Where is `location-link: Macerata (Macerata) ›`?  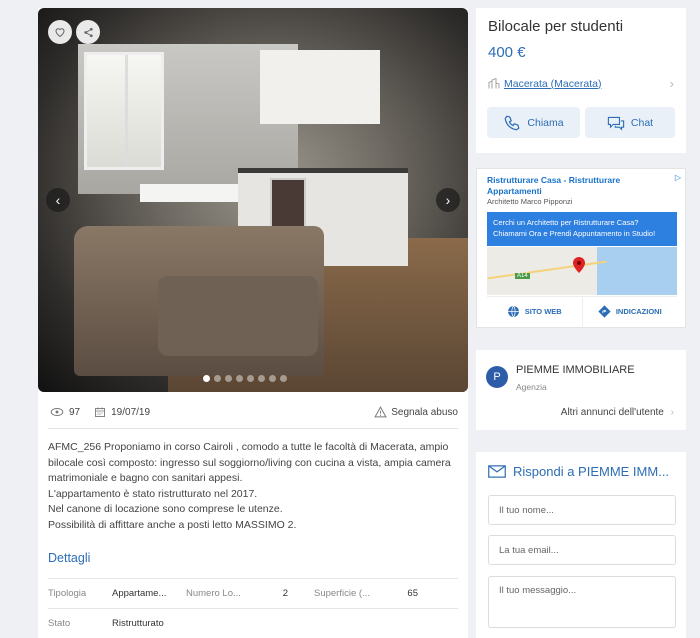
location-link: Macerata (Macerata) › is located at coordinates (581, 83).